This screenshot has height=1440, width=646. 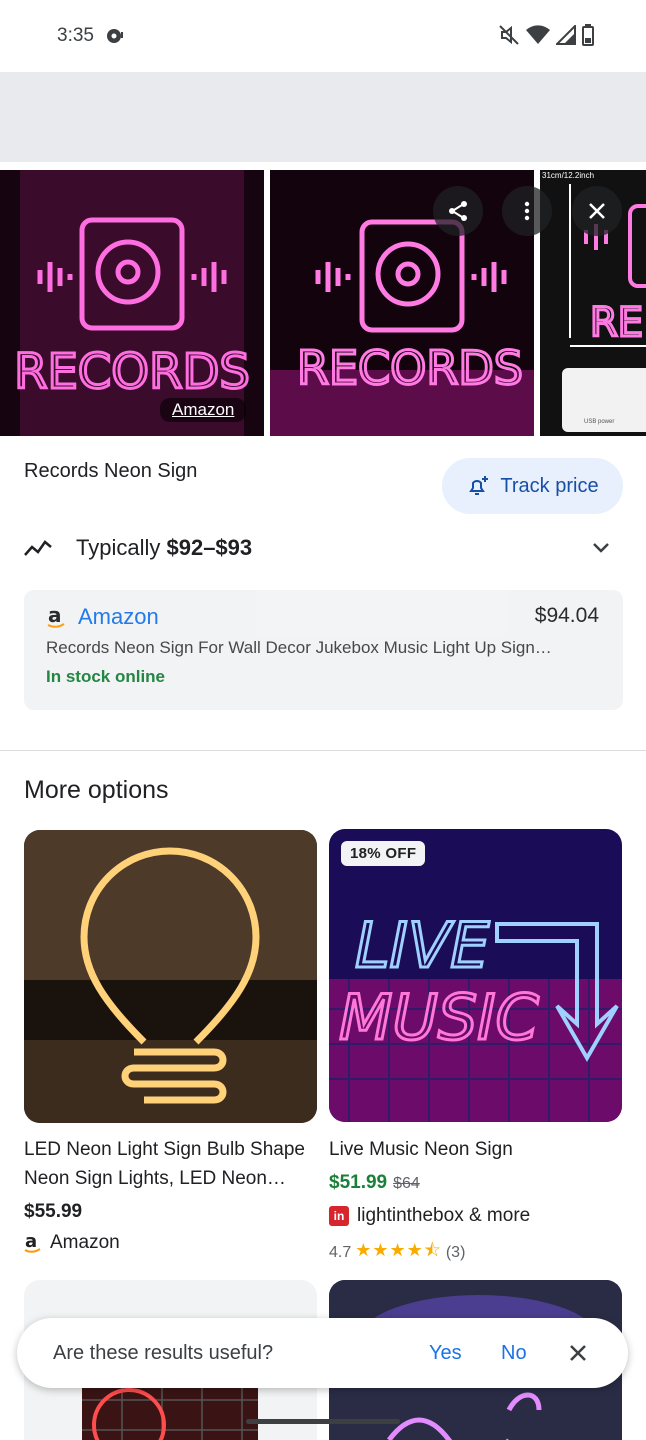 I want to click on svg-text: RE, so click(x=616, y=323).